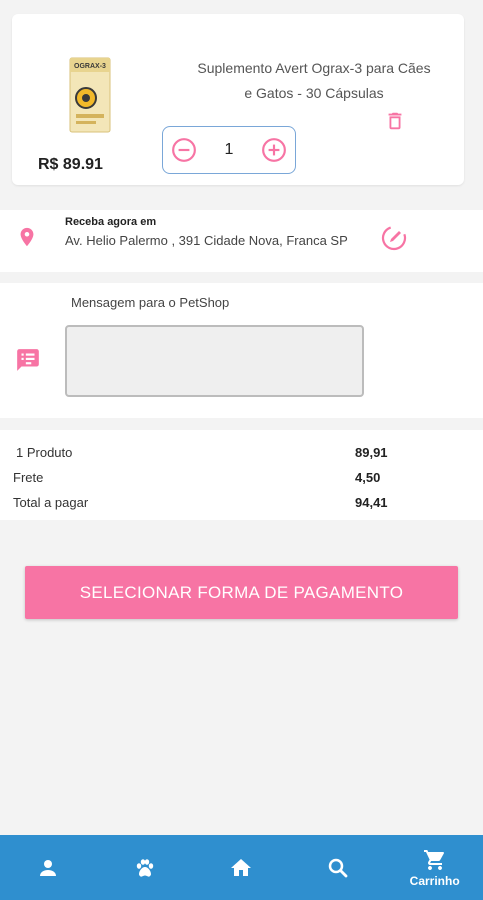 This screenshot has width=483, height=900. Describe the element at coordinates (241, 456) in the screenshot. I see `totals-row-products: 1 Produto 89,91` at that location.